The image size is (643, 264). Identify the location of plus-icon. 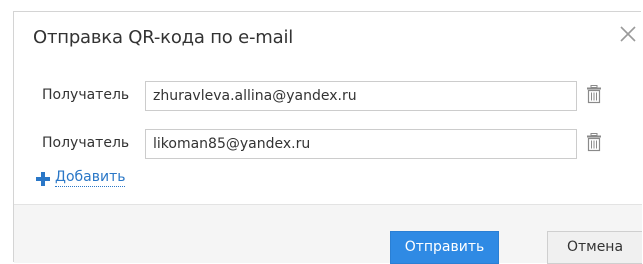
(43, 178).